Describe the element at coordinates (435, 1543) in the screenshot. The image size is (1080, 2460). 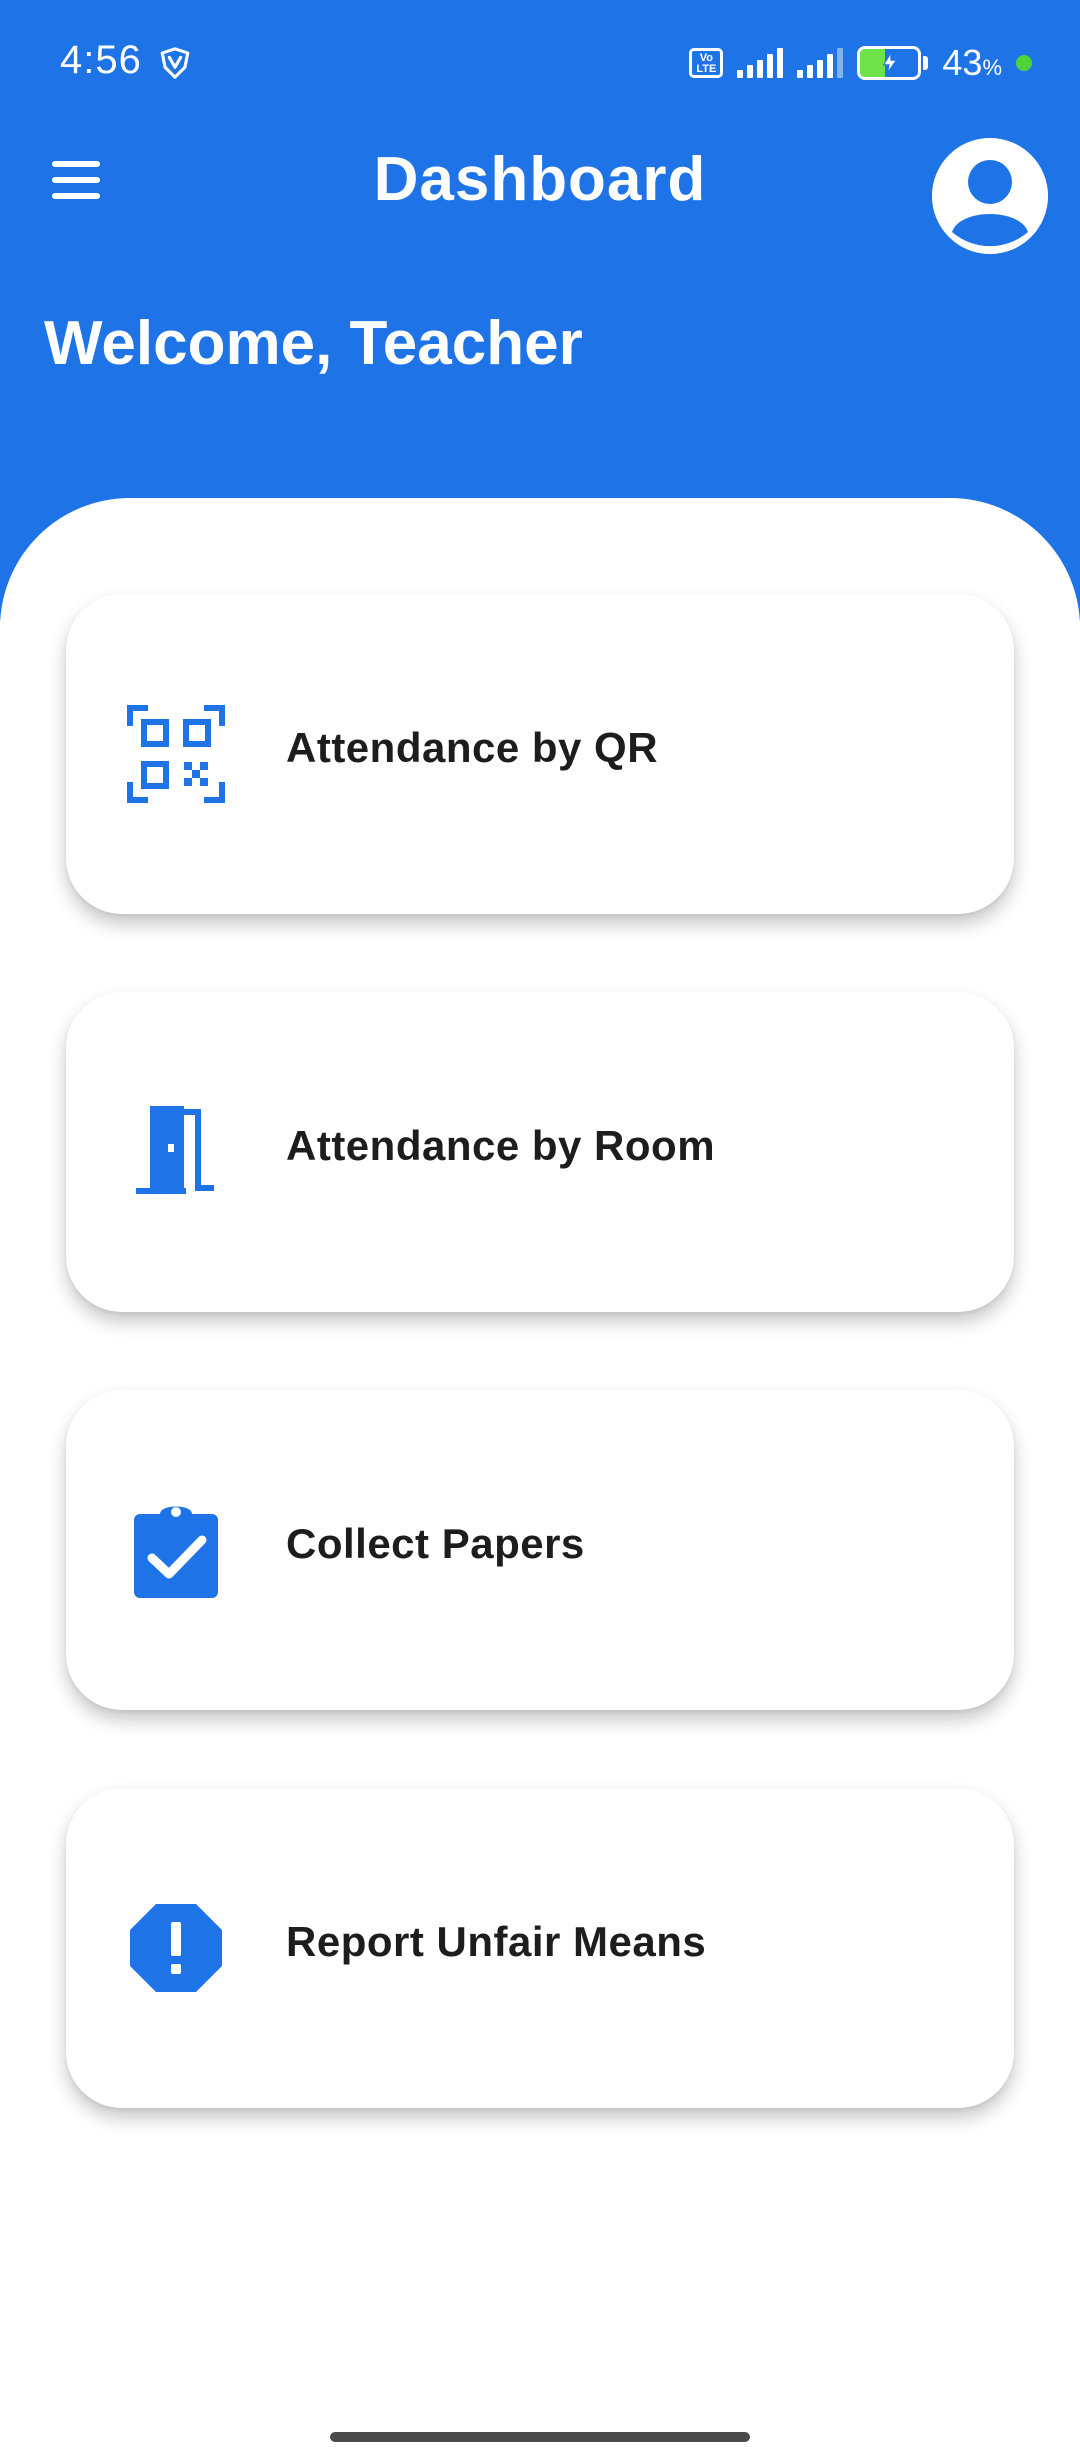
I see `card-label: Collect Papers` at that location.